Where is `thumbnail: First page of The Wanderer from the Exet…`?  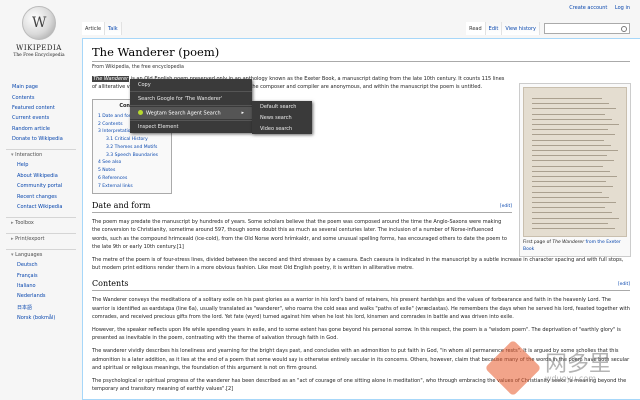
thumbnail: First page of The Wanderer from the Exet… is located at coordinates (575, 170).